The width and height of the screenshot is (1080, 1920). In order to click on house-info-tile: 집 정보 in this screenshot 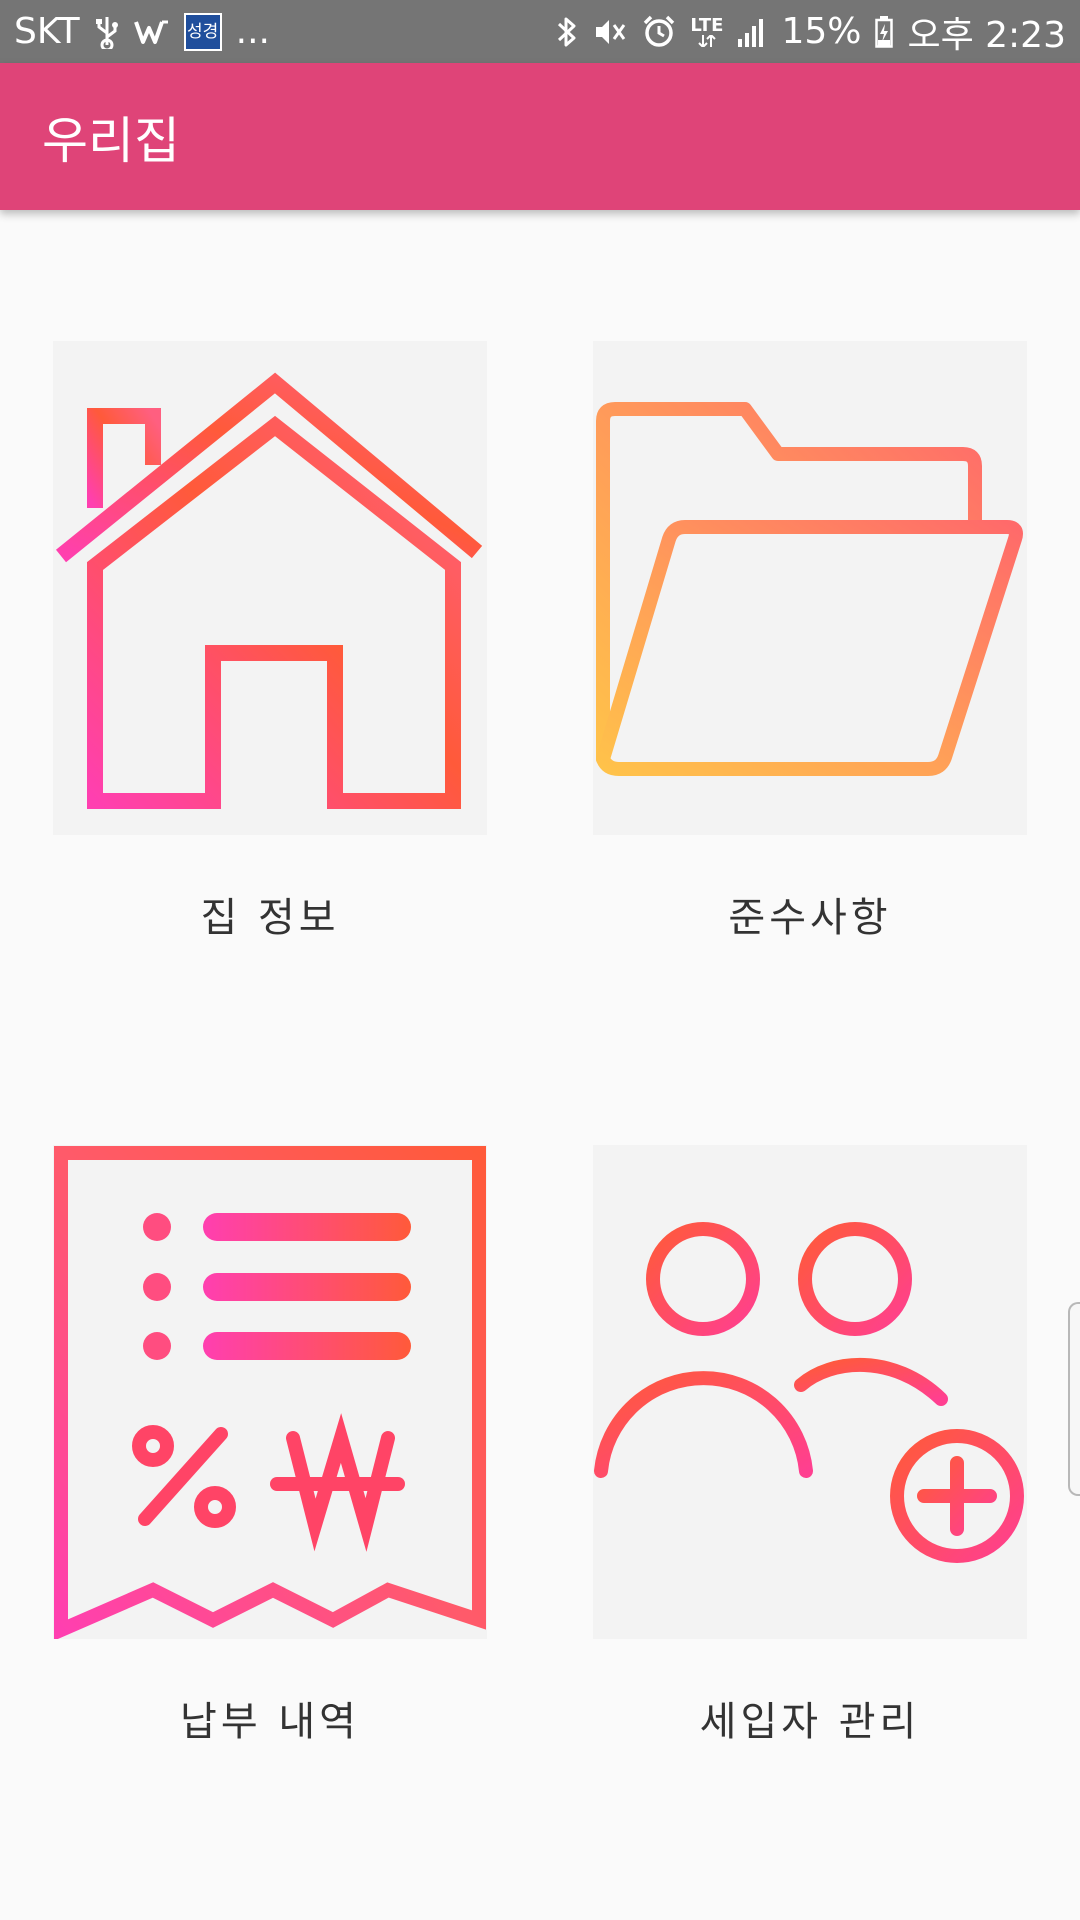, I will do `click(270, 642)`.